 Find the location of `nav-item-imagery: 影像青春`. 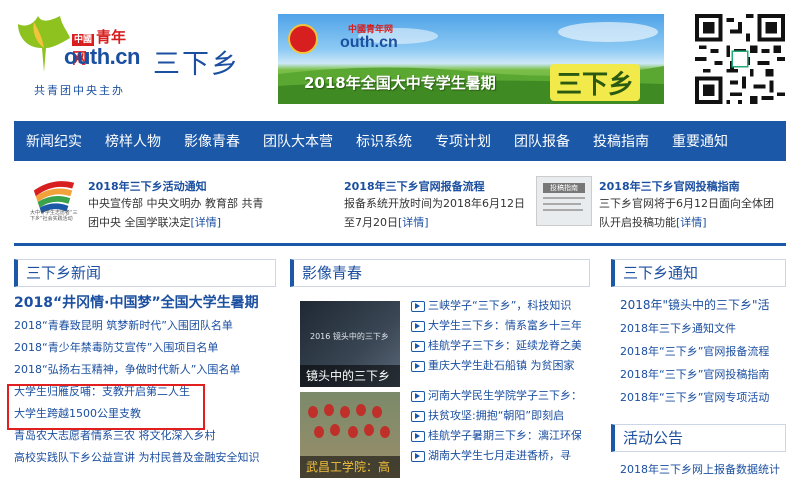

nav-item-imagery: 影像青春 is located at coordinates (212, 141).